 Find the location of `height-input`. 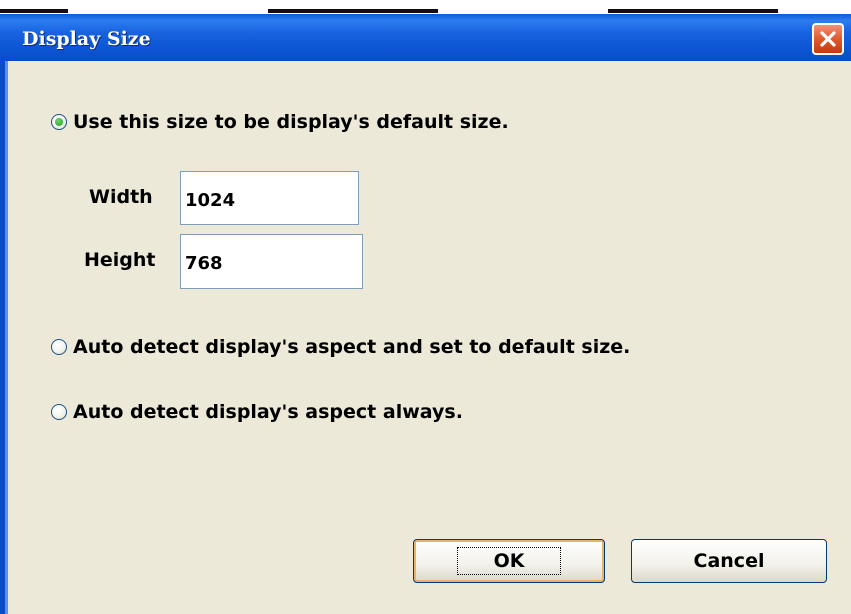

height-input is located at coordinates (271, 261).